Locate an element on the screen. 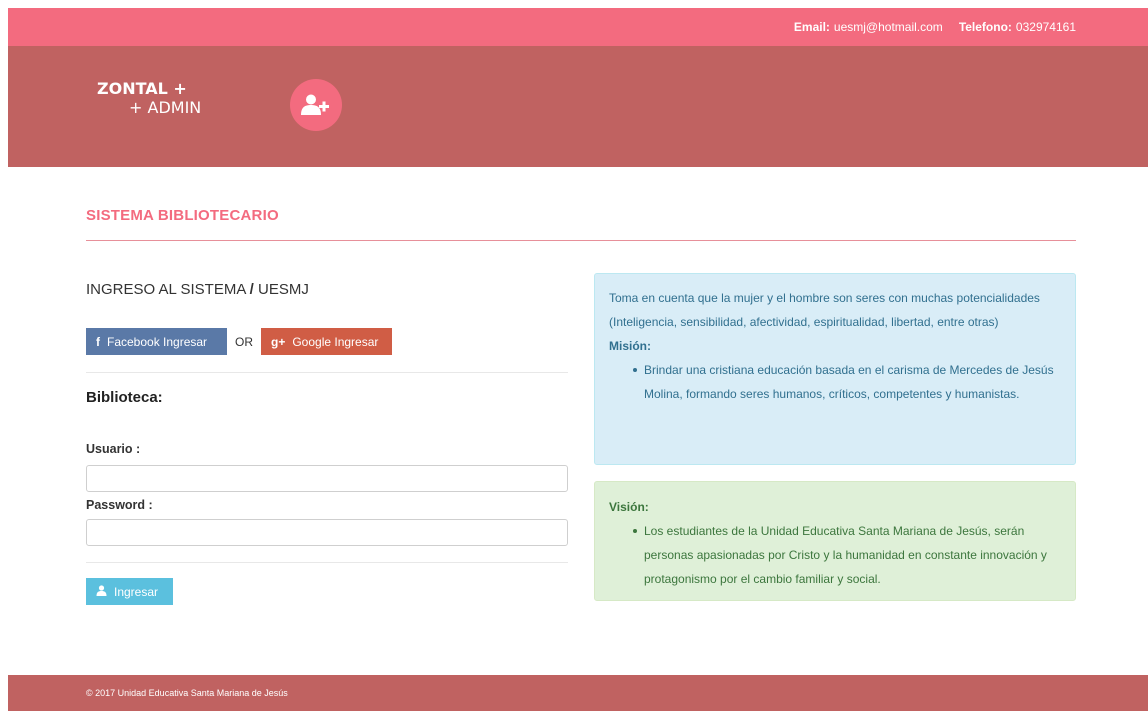 The image size is (1148, 711). user-icon is located at coordinates (101, 591).